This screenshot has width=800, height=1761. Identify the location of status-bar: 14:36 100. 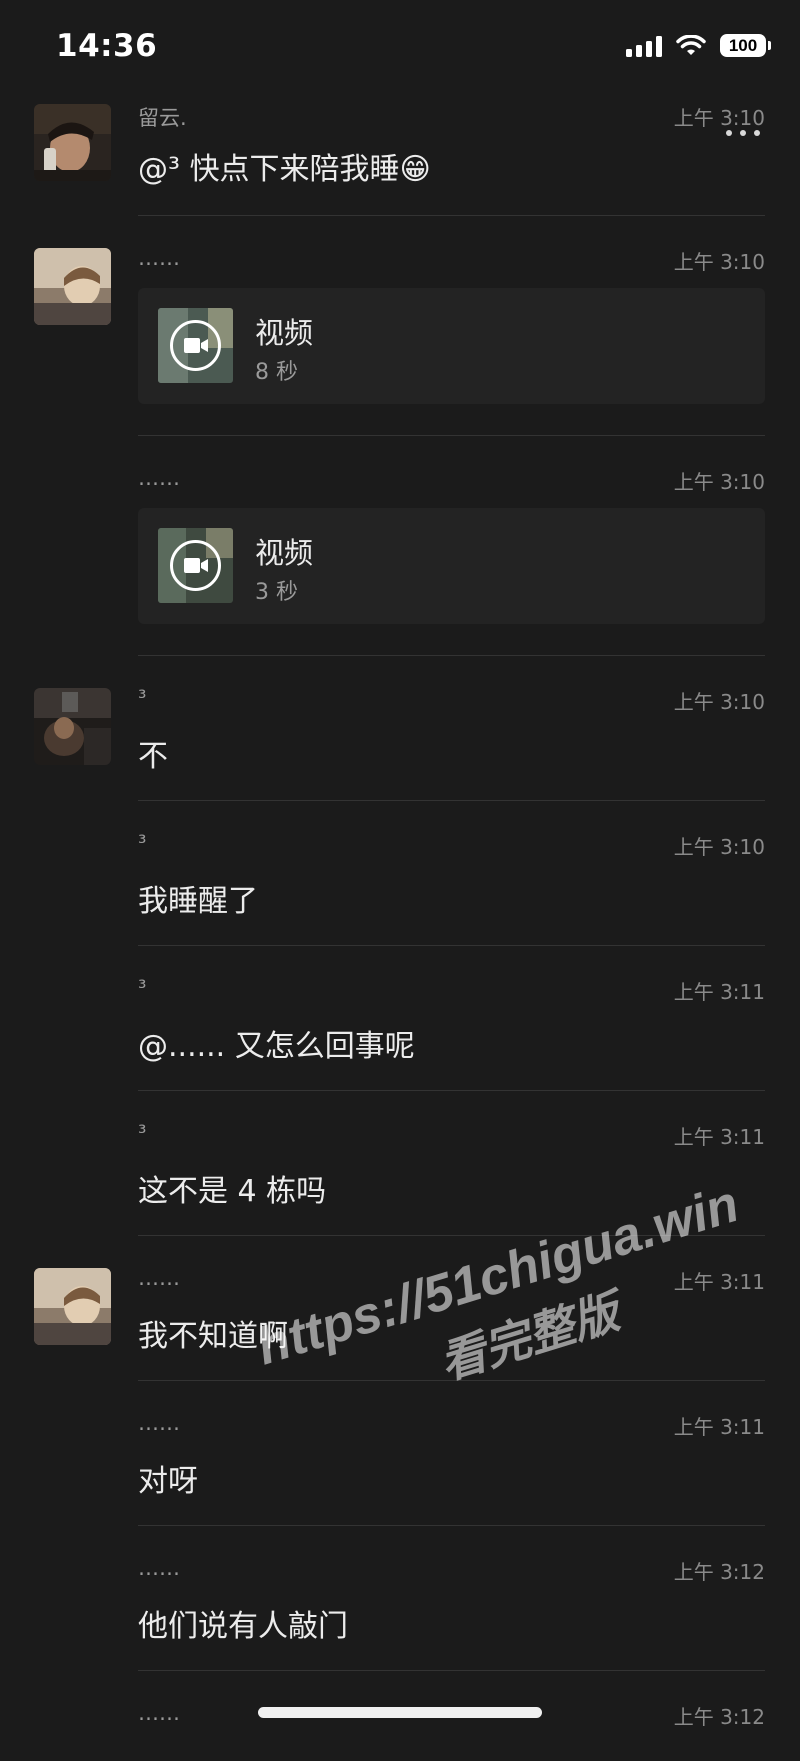
(400, 48).